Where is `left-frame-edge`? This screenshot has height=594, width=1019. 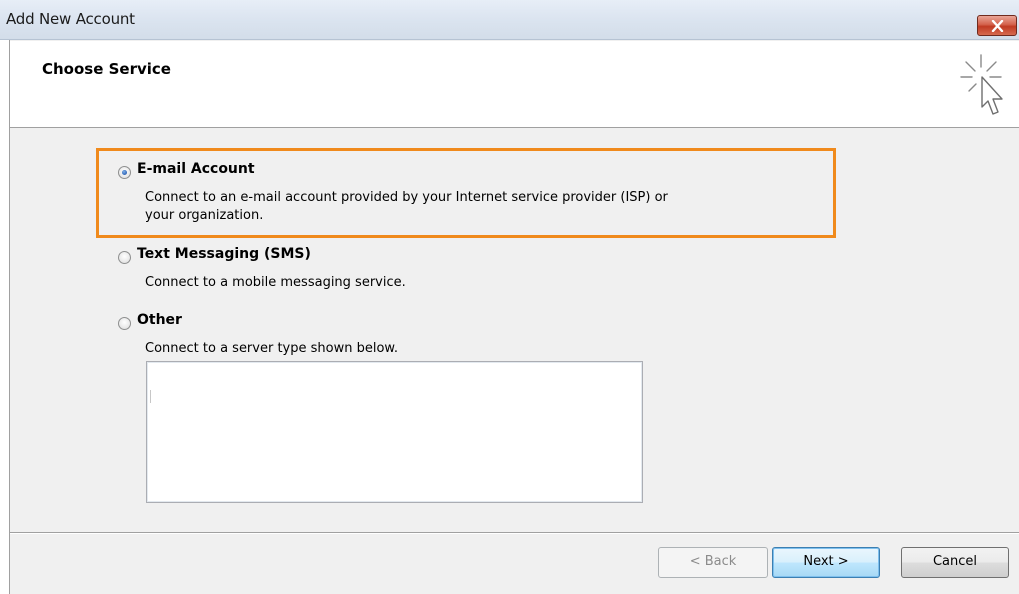 left-frame-edge is located at coordinates (5, 317).